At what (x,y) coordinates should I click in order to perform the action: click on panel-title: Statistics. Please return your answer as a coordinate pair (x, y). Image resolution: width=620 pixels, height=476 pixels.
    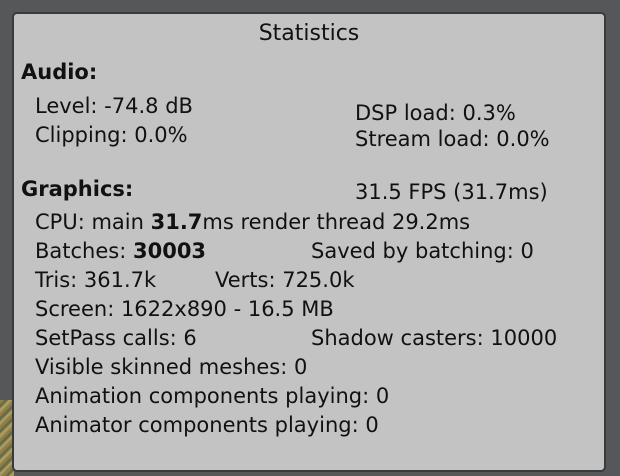
    Looking at the image, I should click on (309, 33).